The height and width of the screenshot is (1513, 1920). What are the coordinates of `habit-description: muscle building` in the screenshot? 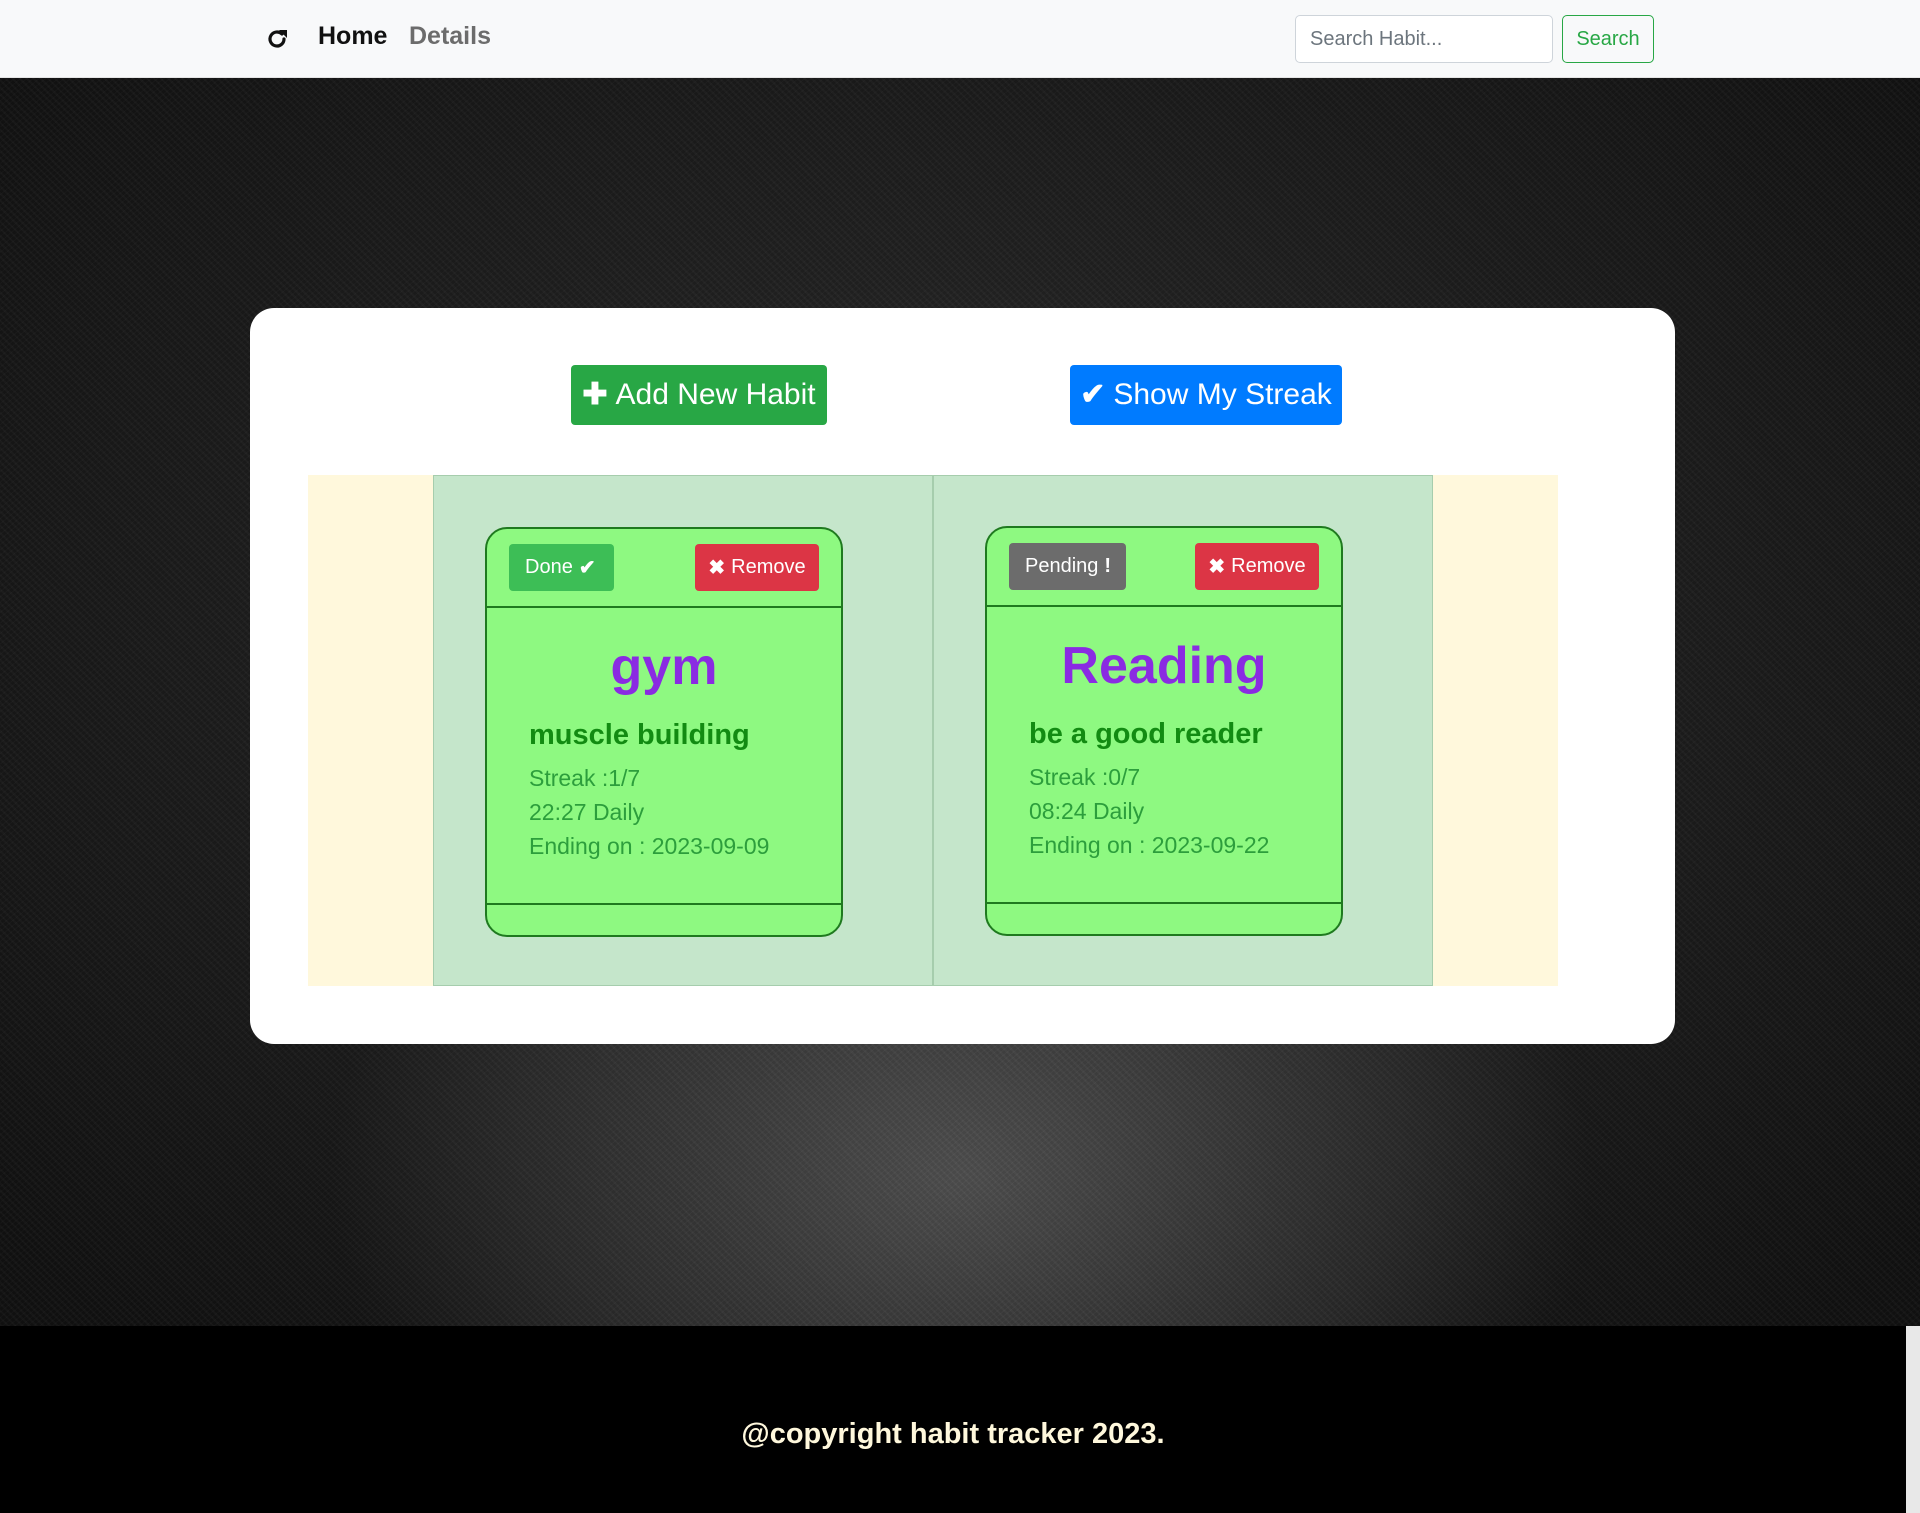 It's located at (639, 735).